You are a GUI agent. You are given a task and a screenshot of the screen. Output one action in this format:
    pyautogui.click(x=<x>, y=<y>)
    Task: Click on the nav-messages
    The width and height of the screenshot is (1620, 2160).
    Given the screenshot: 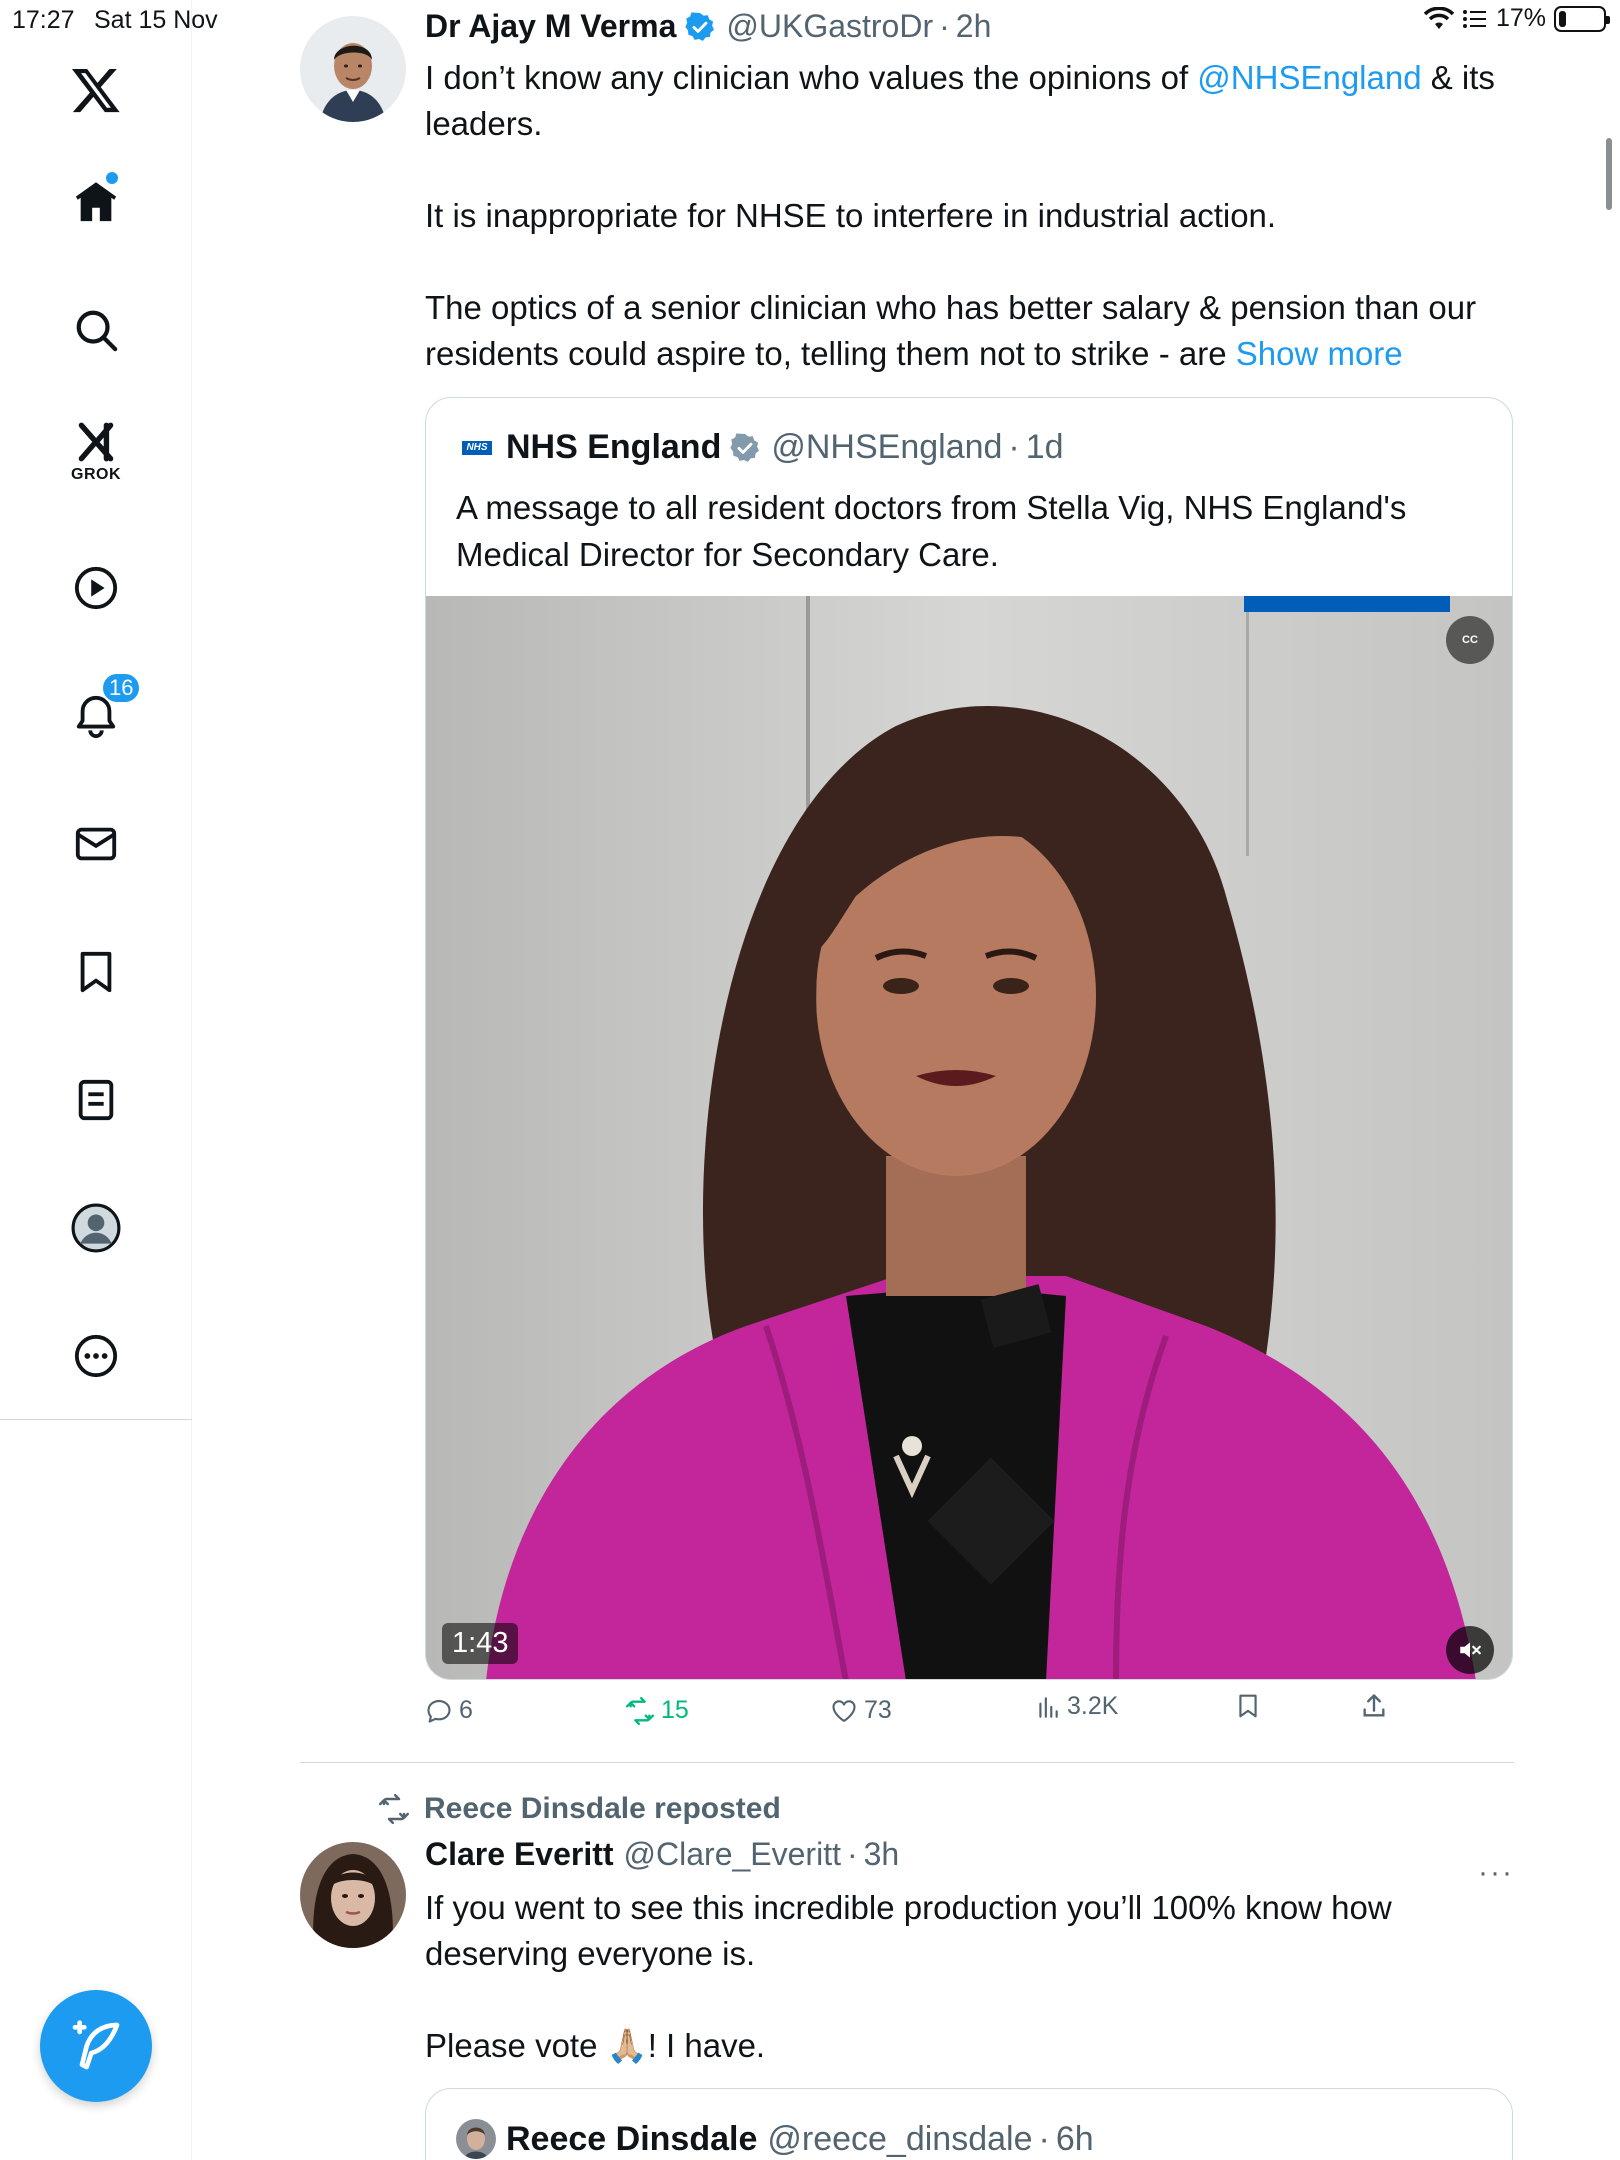 What is the action you would take?
    pyautogui.click(x=96, y=844)
    